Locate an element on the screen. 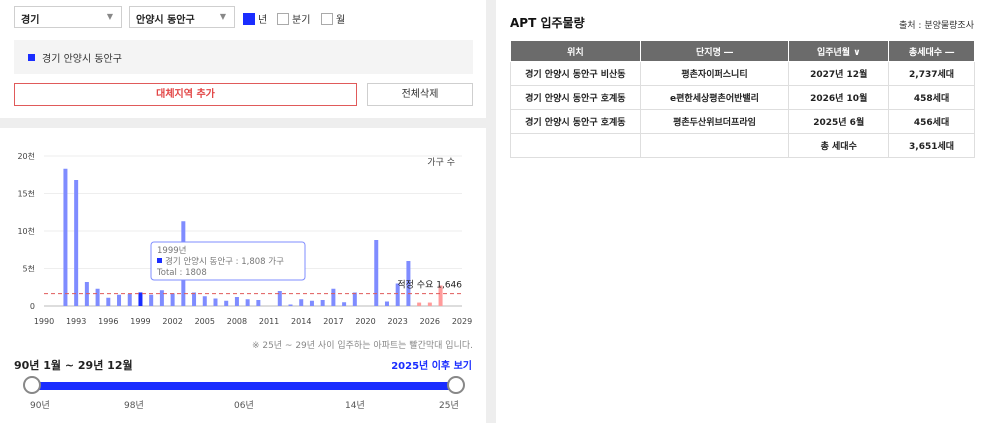 The height and width of the screenshot is (423, 988). table-header-row: 위치 단지명 ― 입주년월 ∨ 총세대수 ― is located at coordinates (742, 51).